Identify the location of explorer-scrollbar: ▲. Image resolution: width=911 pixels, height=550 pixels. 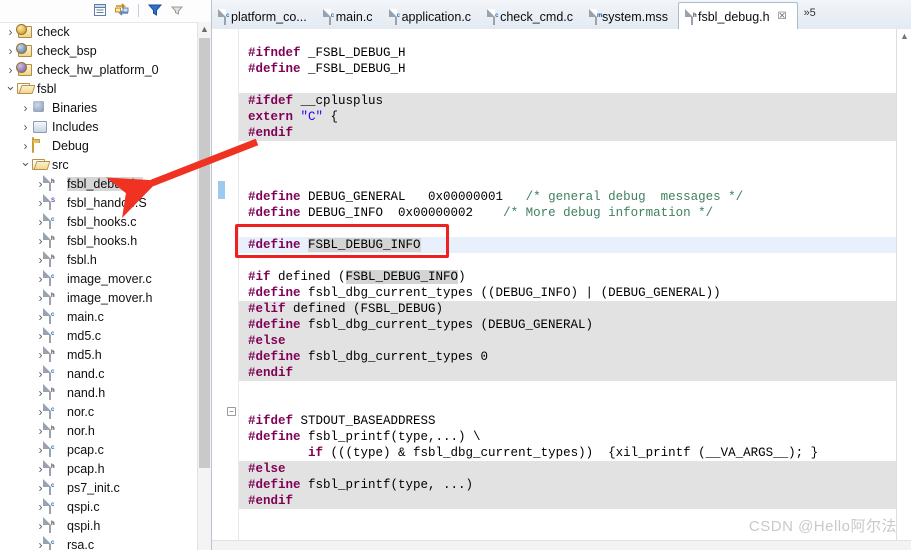
(204, 286).